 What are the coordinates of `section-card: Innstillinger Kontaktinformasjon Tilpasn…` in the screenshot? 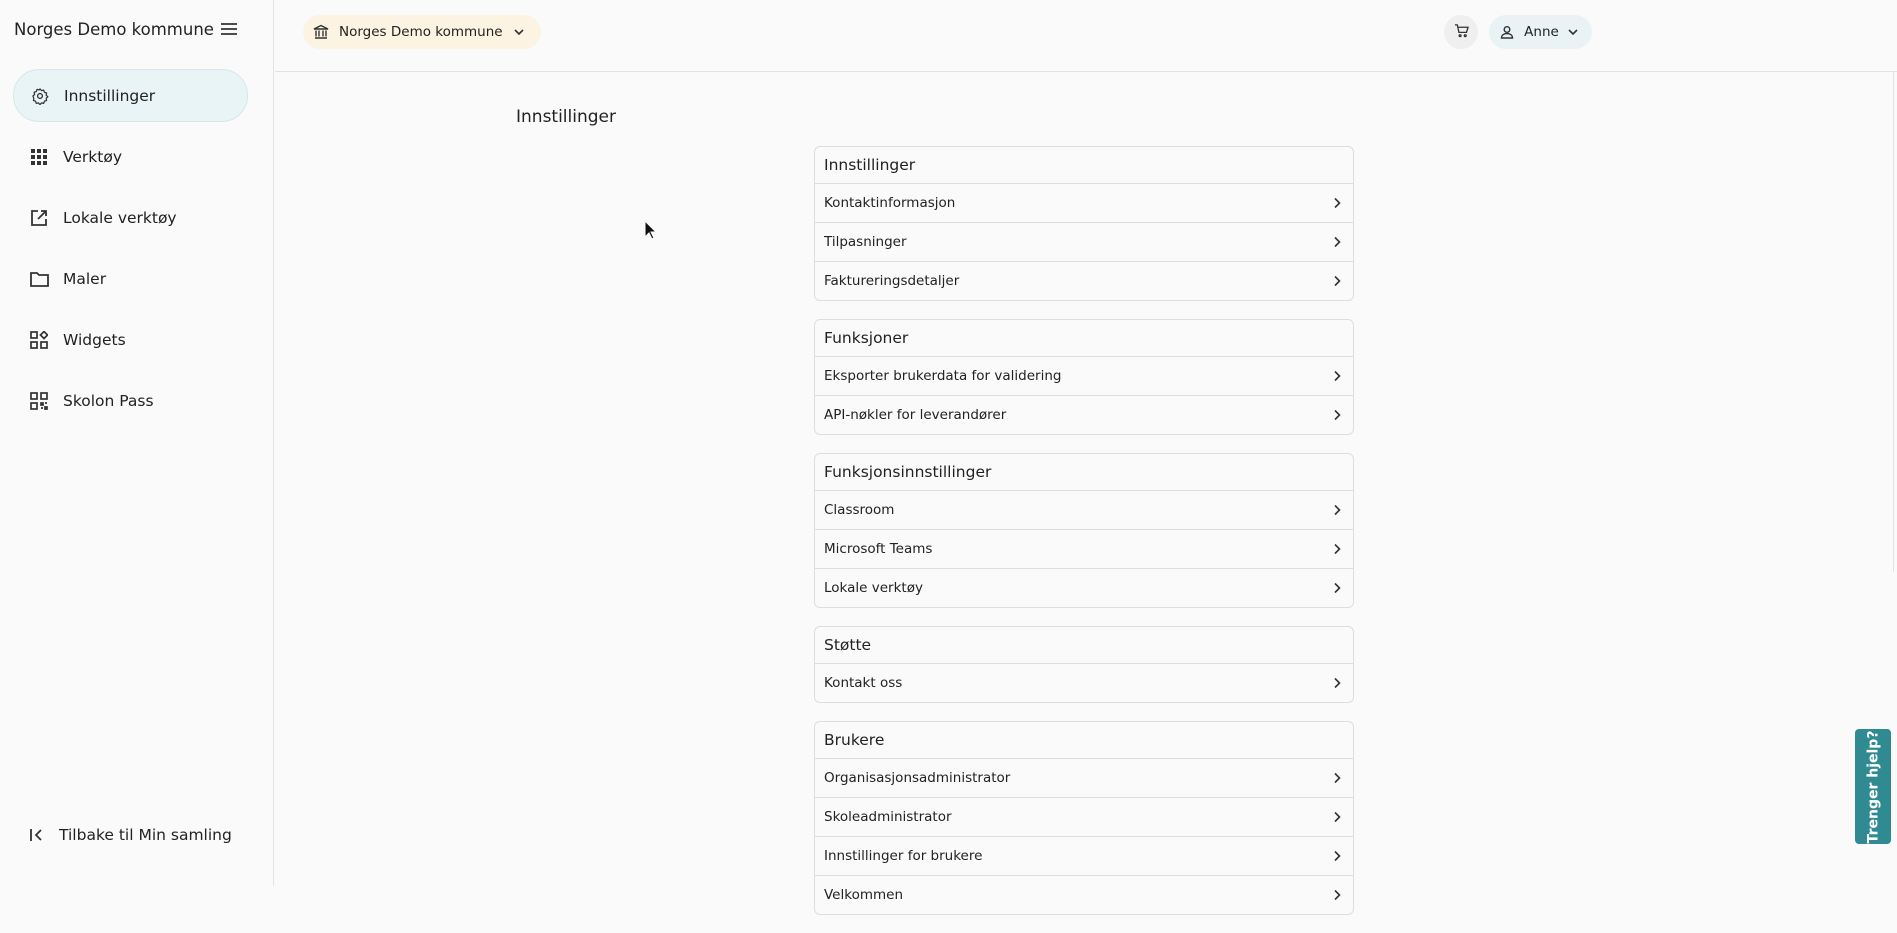 It's located at (1084, 223).